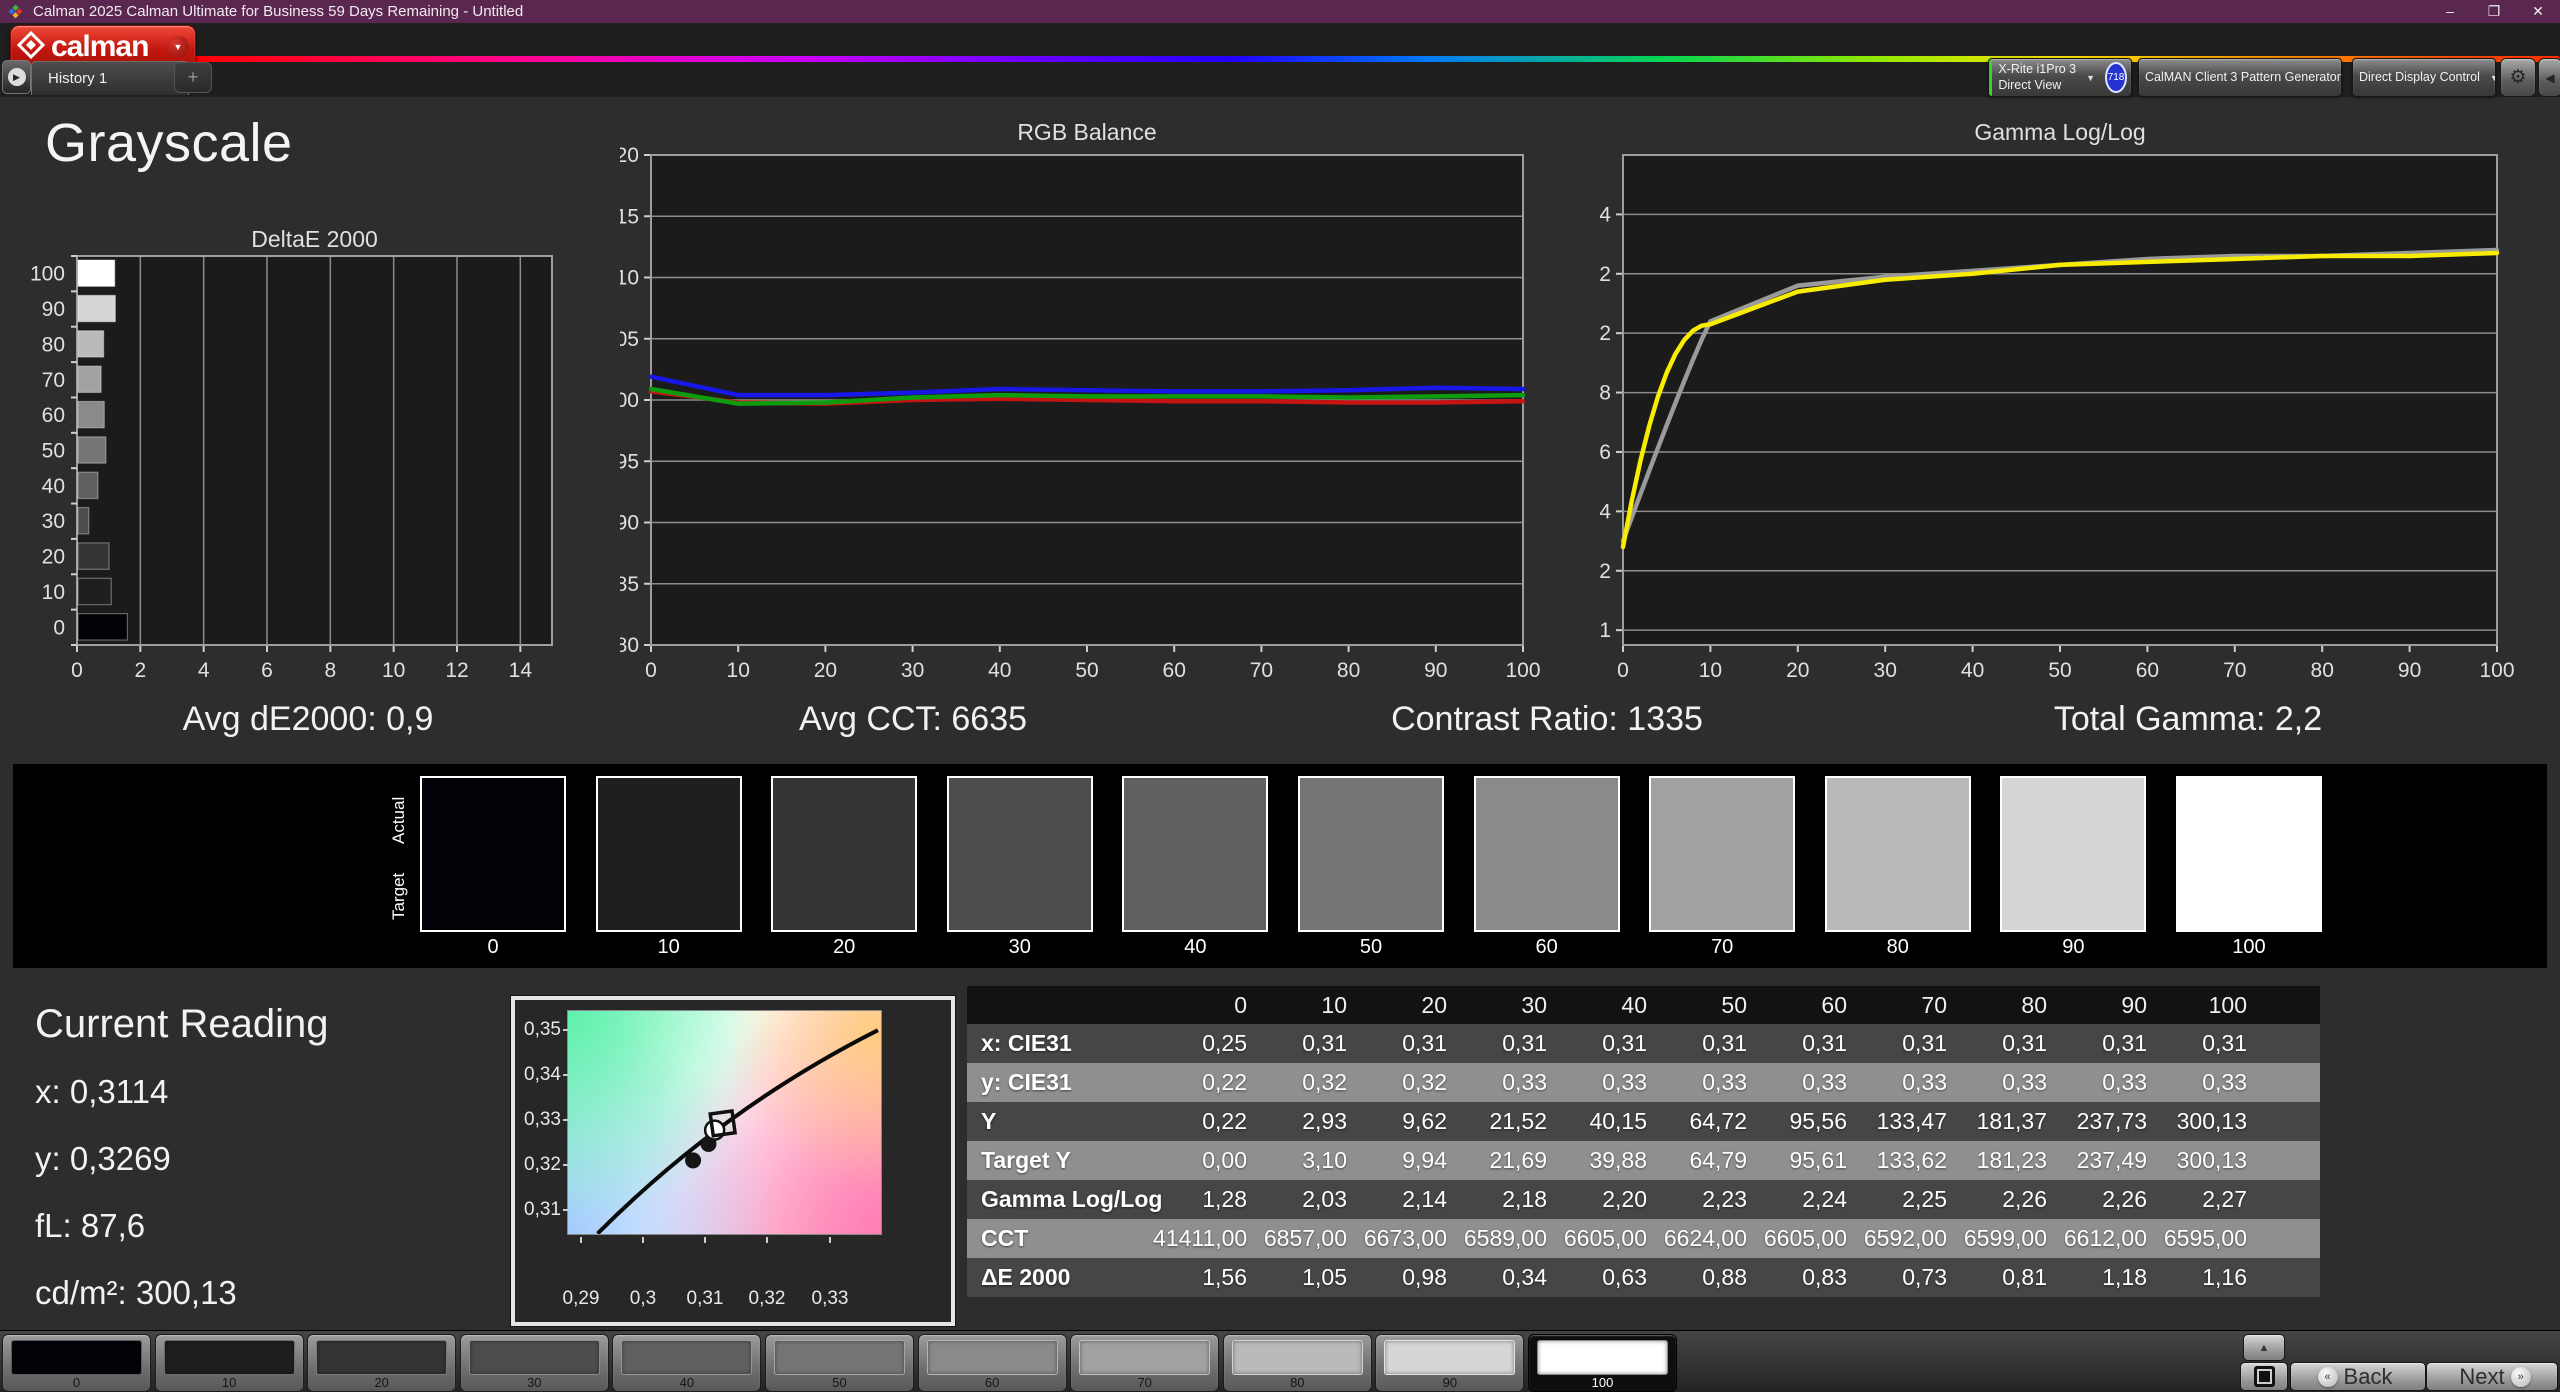 The width and height of the screenshot is (2560, 1392). What do you see at coordinates (2234, 670) in the screenshot?
I see `svg-text: 70` at bounding box center [2234, 670].